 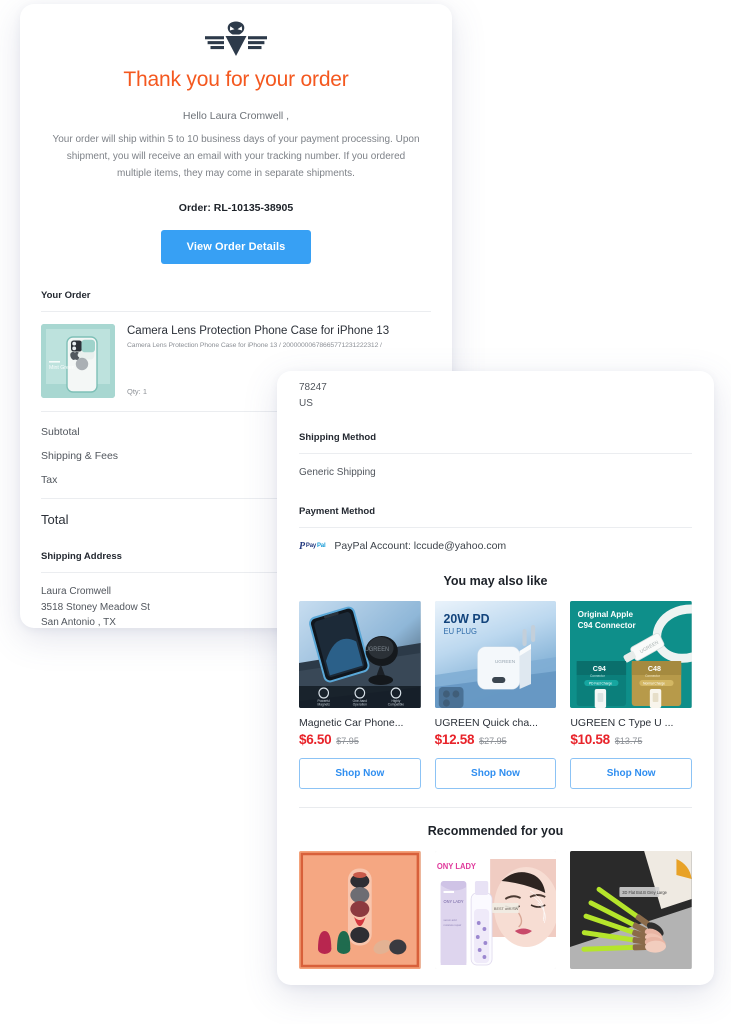 What do you see at coordinates (324, 705) in the screenshot?
I see `svg-text: Magnets` at bounding box center [324, 705].